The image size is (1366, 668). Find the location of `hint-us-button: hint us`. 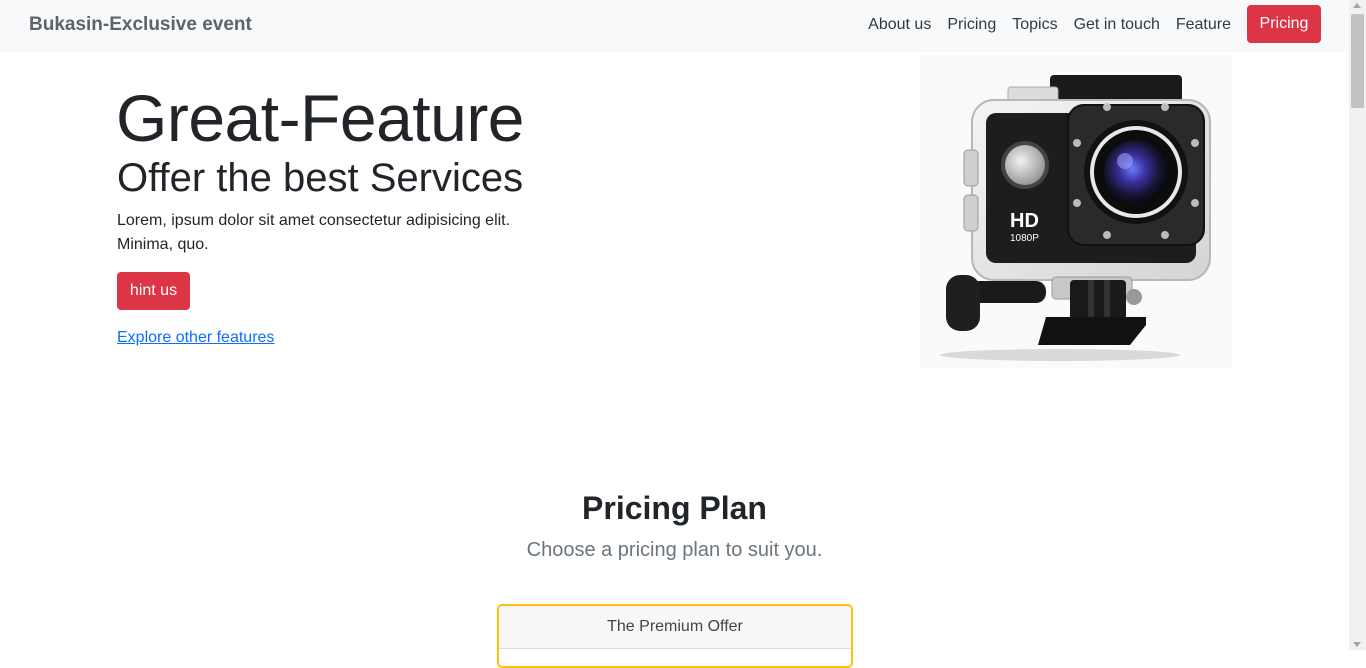

hint-us-button: hint us is located at coordinates (153, 291).